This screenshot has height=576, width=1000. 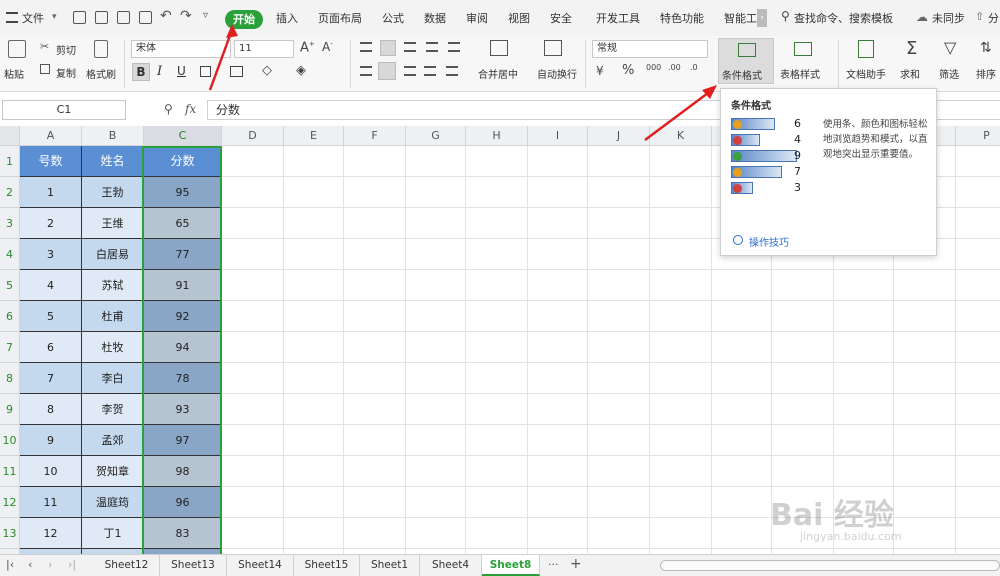 What do you see at coordinates (10, 564) in the screenshot?
I see `first-sheet-icon: |‹` at bounding box center [10, 564].